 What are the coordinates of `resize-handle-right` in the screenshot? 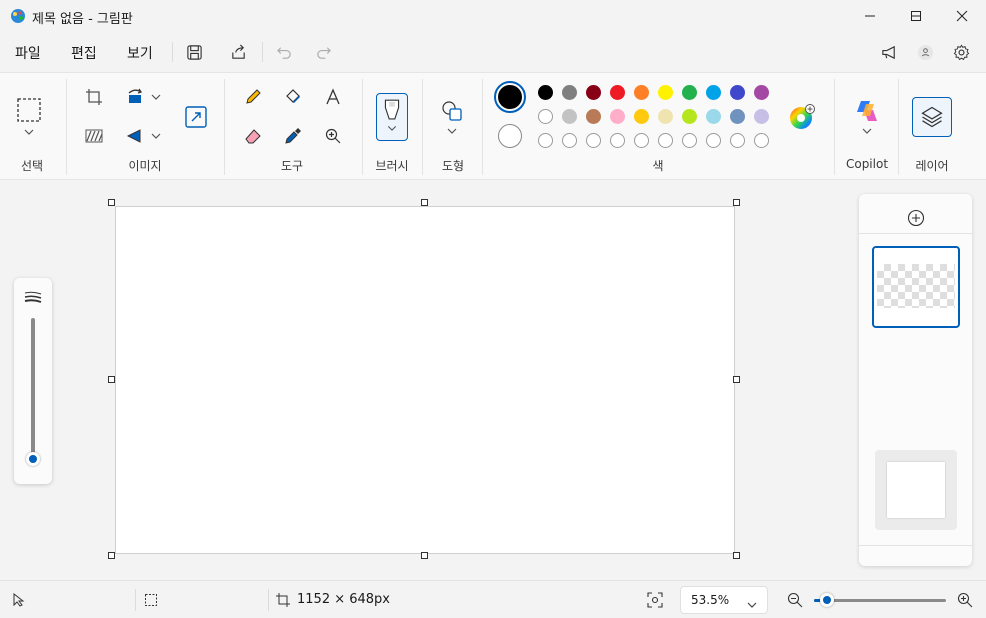 It's located at (736, 379).